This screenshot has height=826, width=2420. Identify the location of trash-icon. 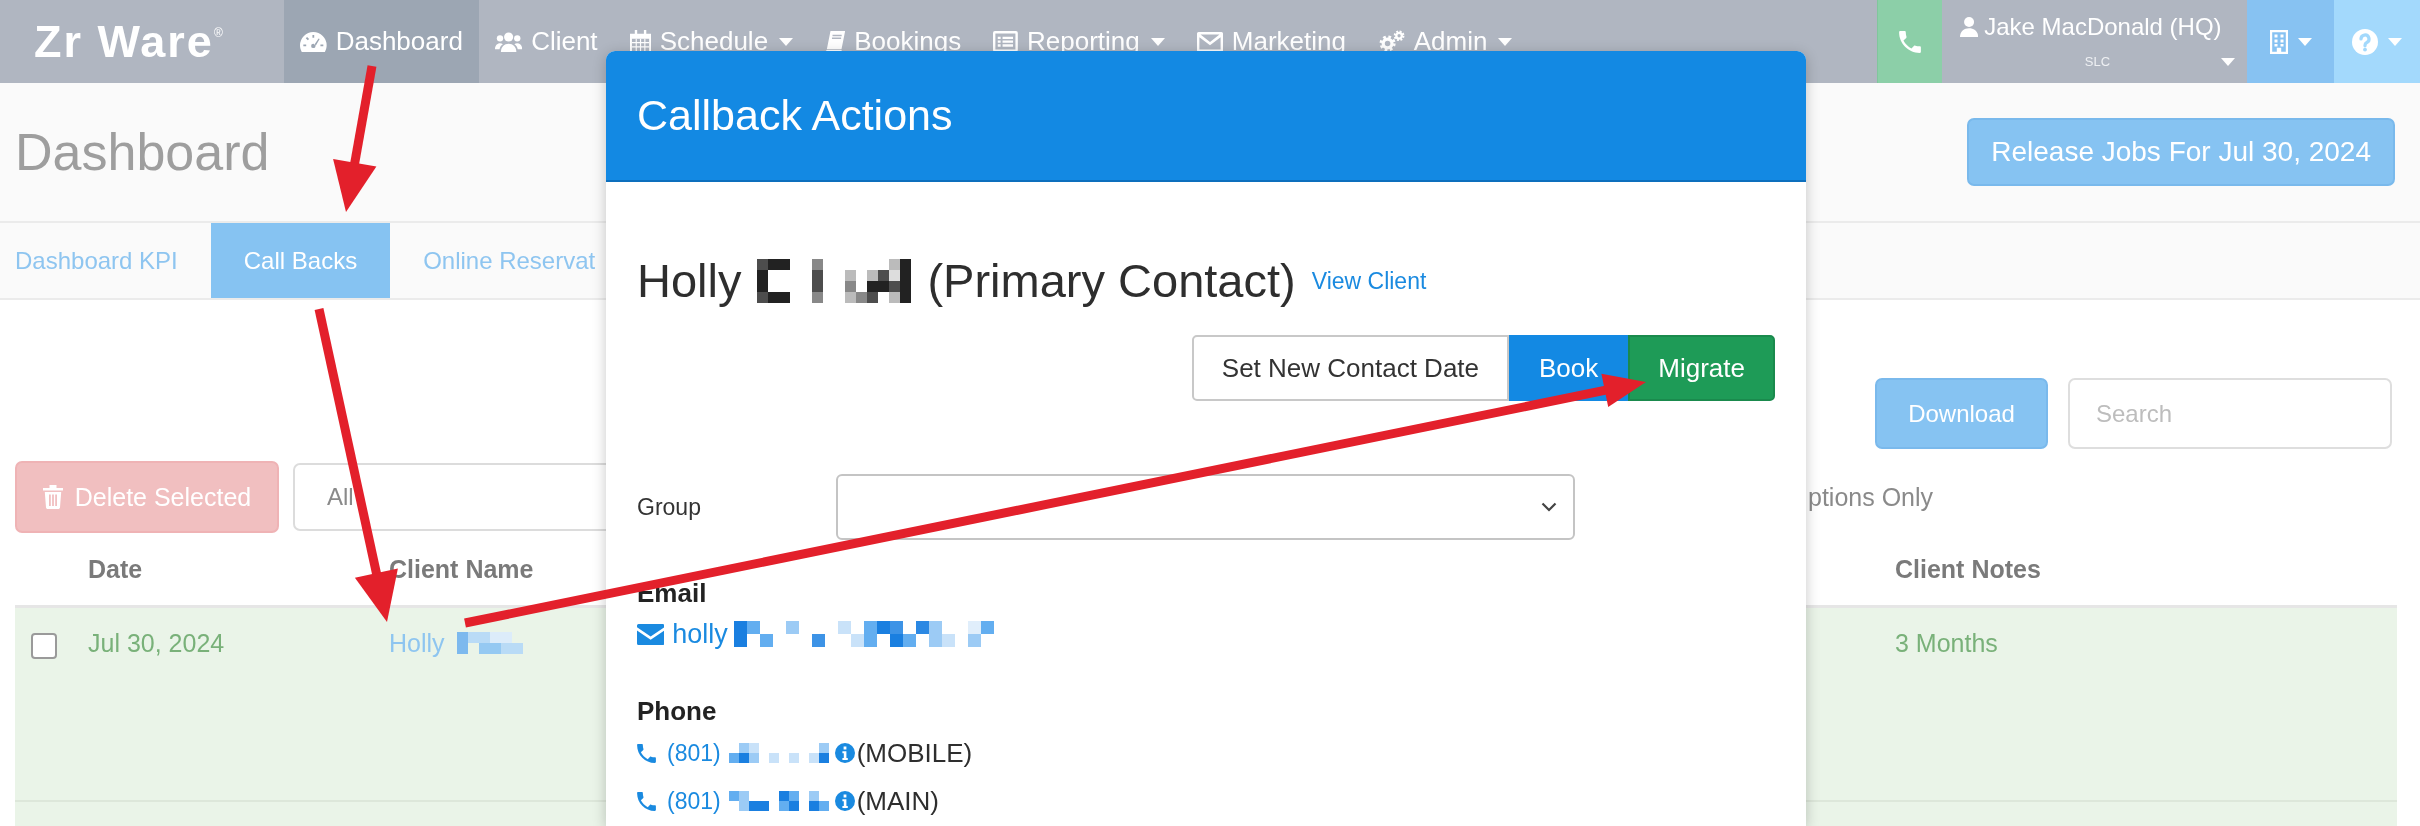
(52, 497).